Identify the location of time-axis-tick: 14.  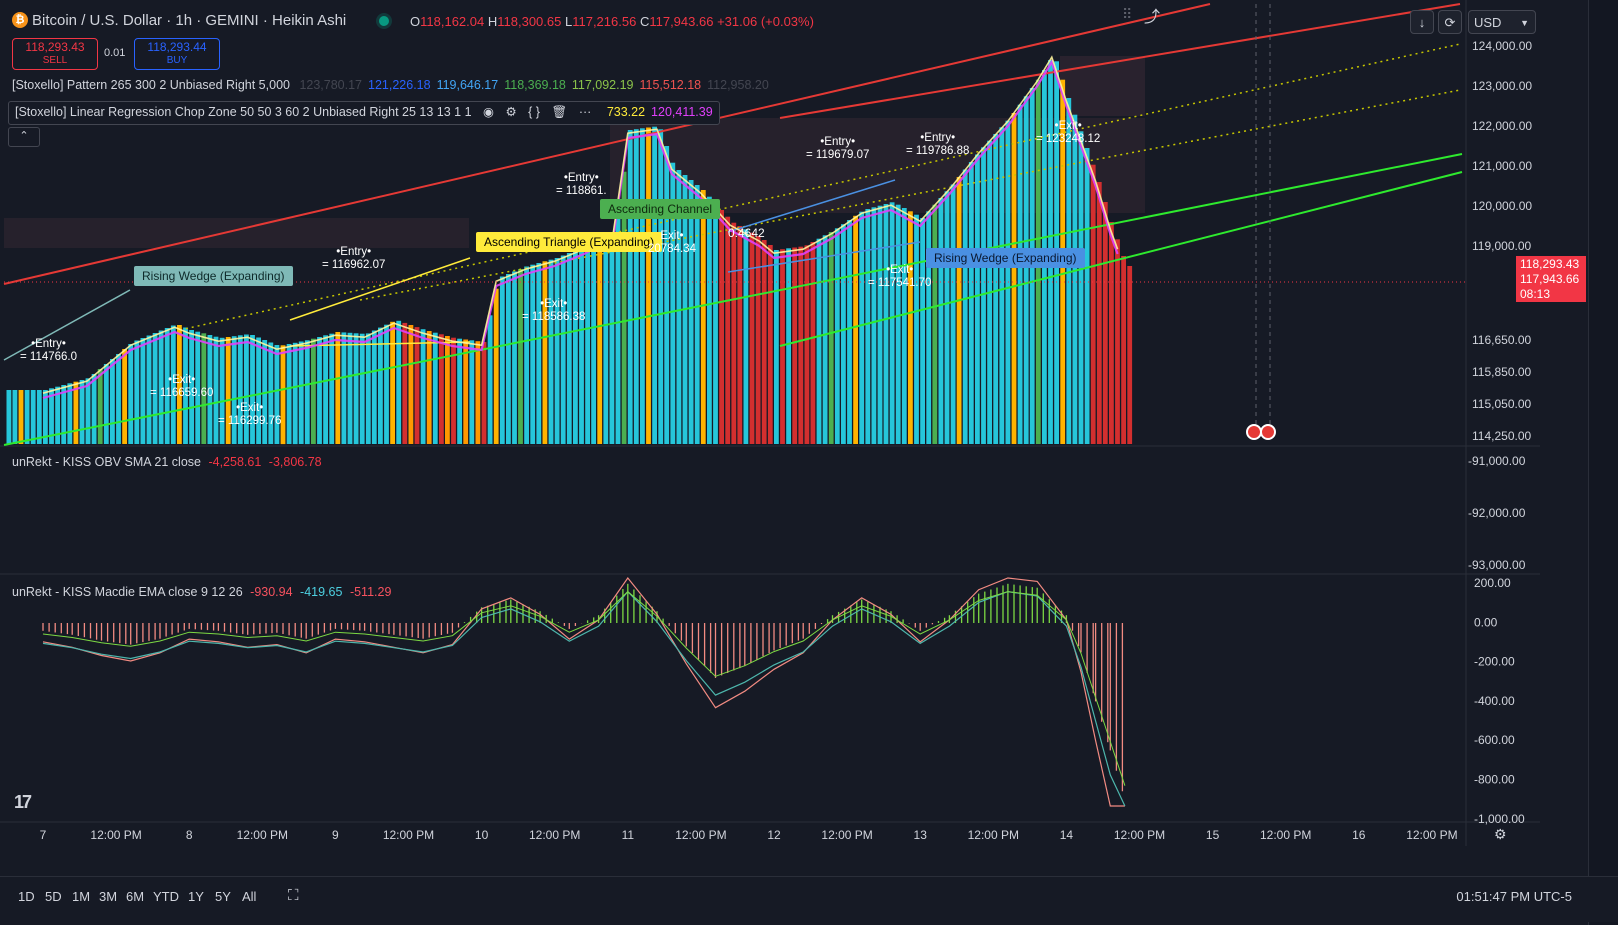
(1067, 835).